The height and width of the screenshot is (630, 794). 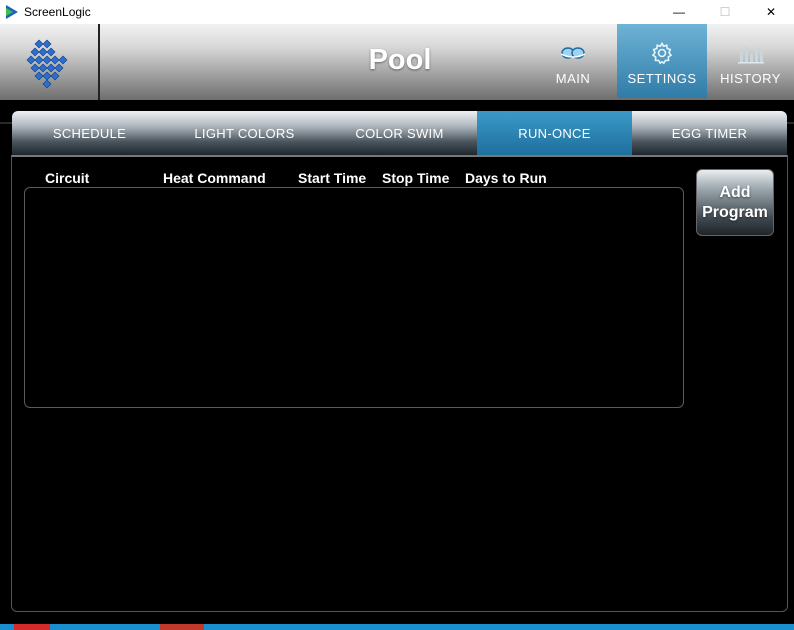 What do you see at coordinates (662, 53) in the screenshot?
I see `gear-icon` at bounding box center [662, 53].